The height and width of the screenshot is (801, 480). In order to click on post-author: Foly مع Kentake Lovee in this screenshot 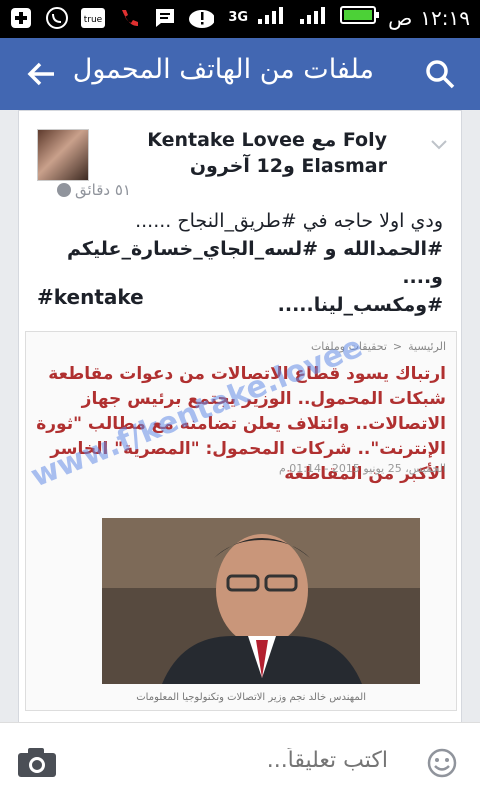, I will do `click(222, 140)`.